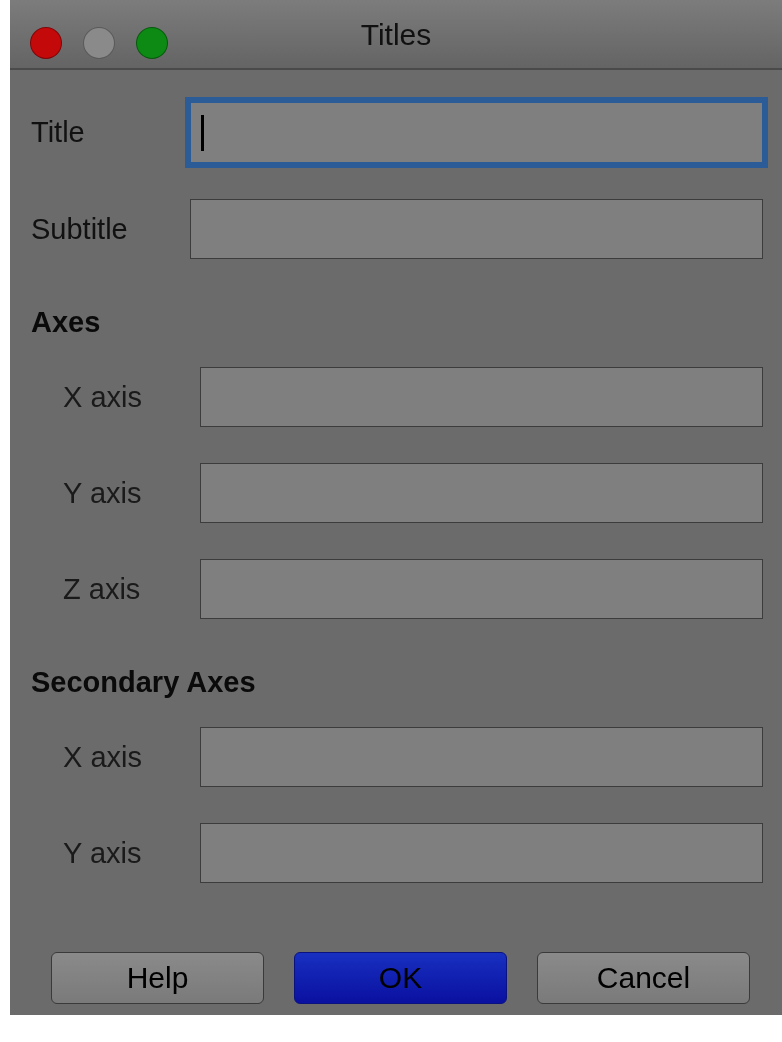  What do you see at coordinates (396, 35) in the screenshot?
I see `window-title: Titles` at bounding box center [396, 35].